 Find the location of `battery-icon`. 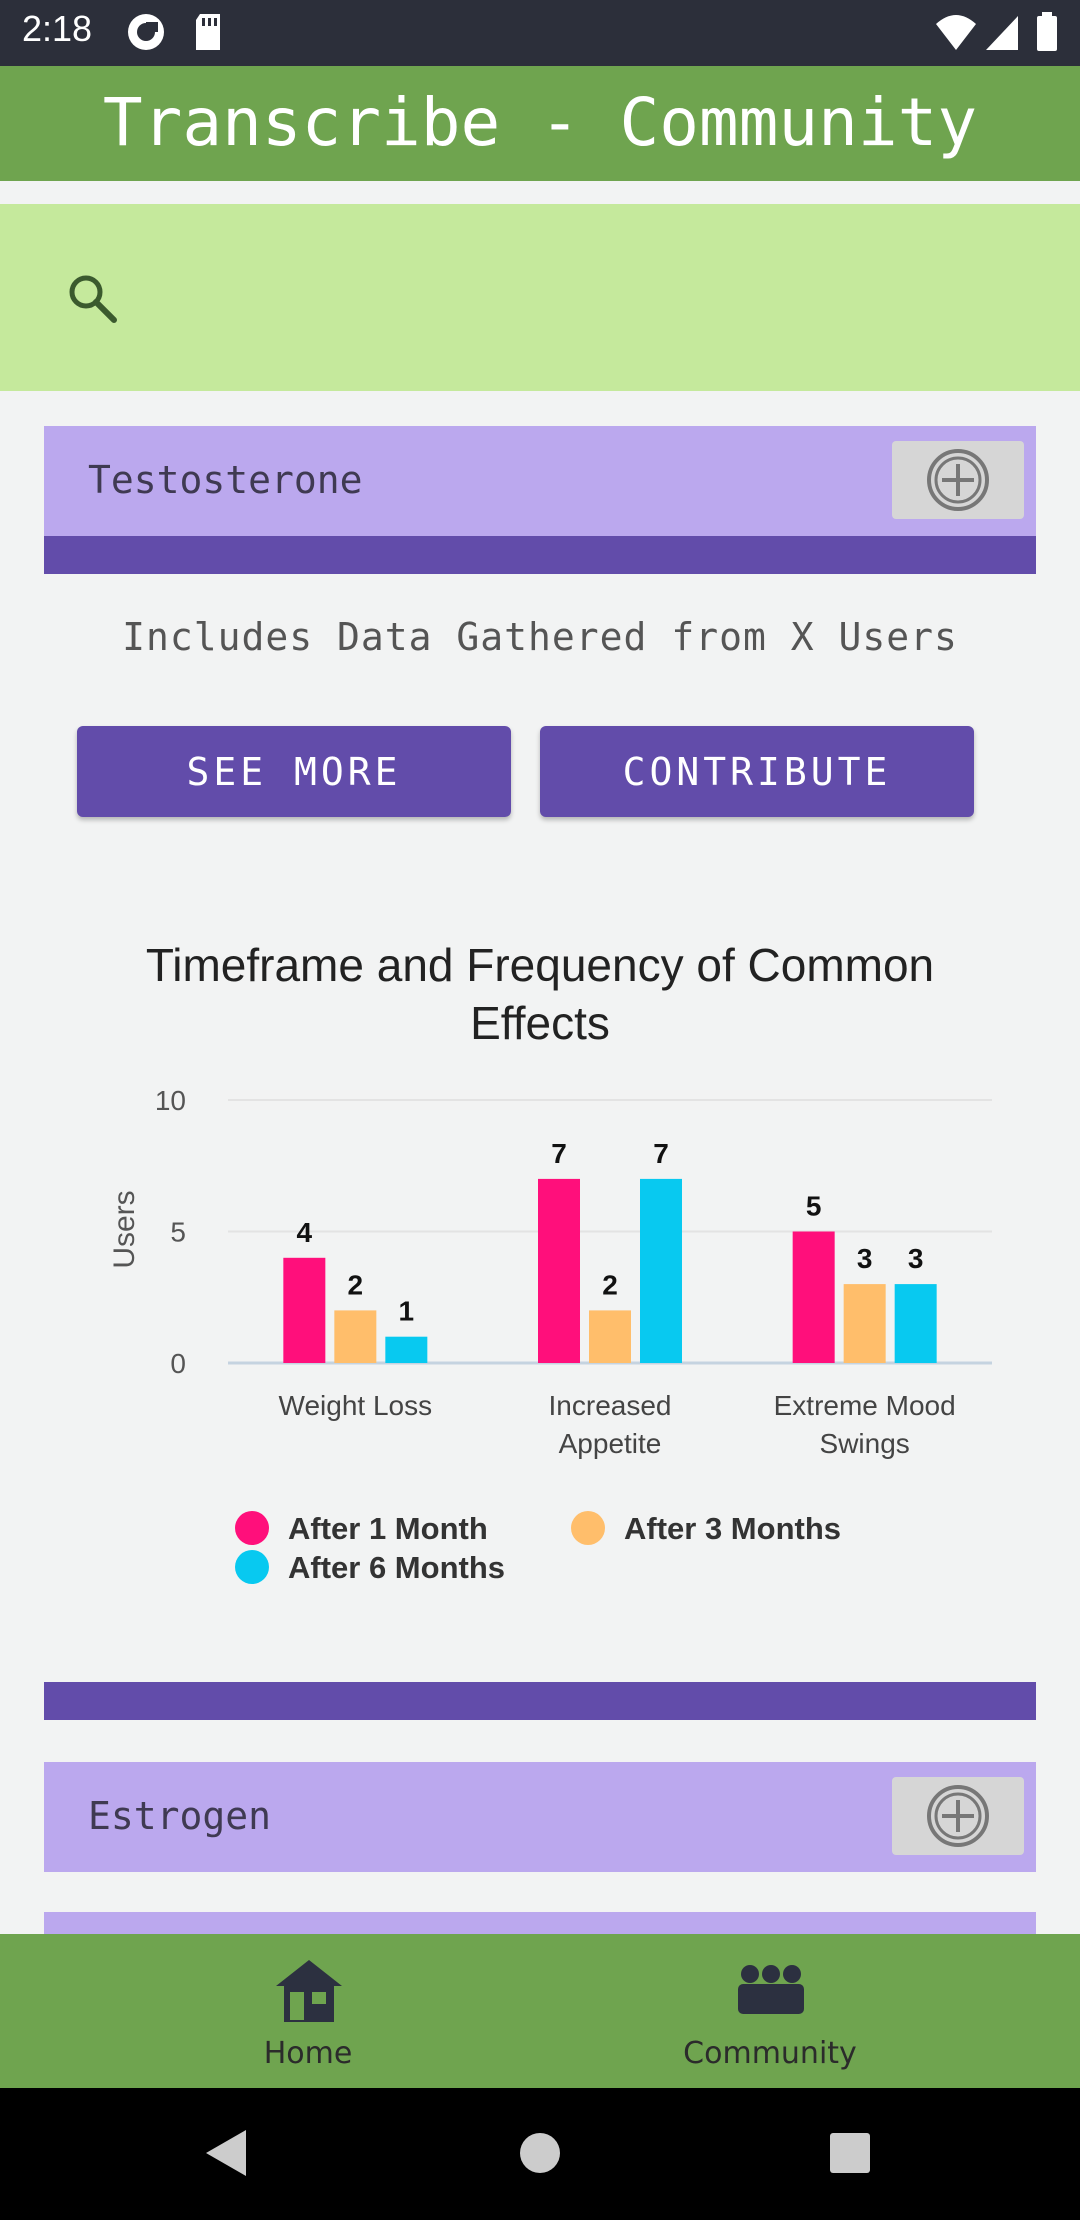

battery-icon is located at coordinates (1047, 34).